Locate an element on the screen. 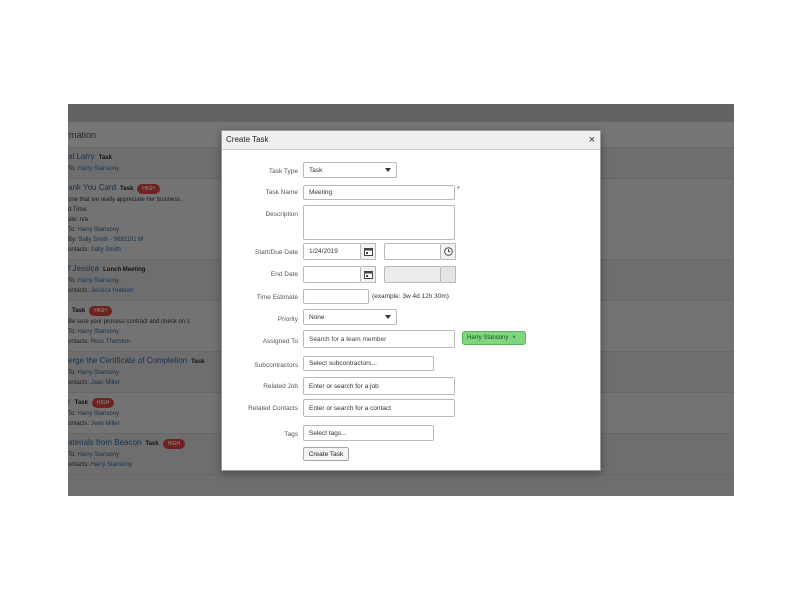  subcontractors-label: Subcontractors is located at coordinates (276, 365).